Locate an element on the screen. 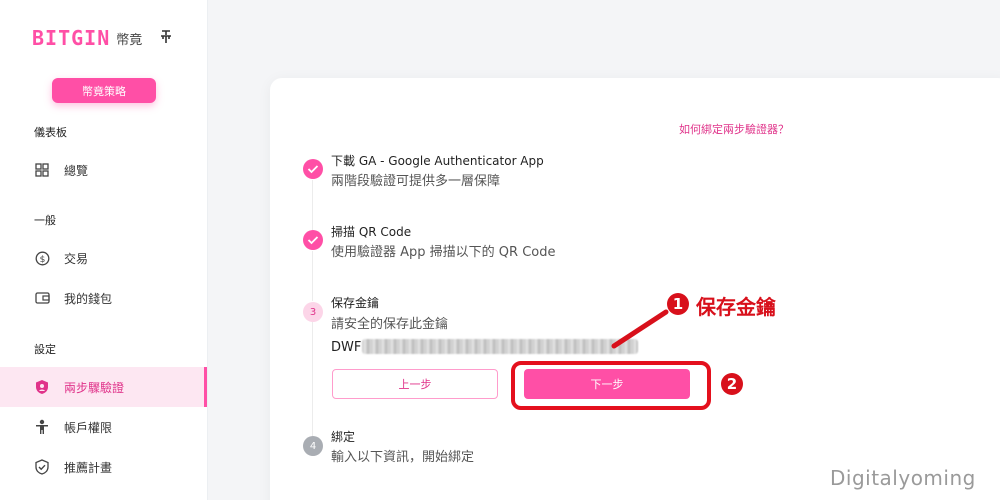 Image resolution: width=1000 pixels, height=500 pixels. annotation-badge-1: 1 is located at coordinates (678, 304).